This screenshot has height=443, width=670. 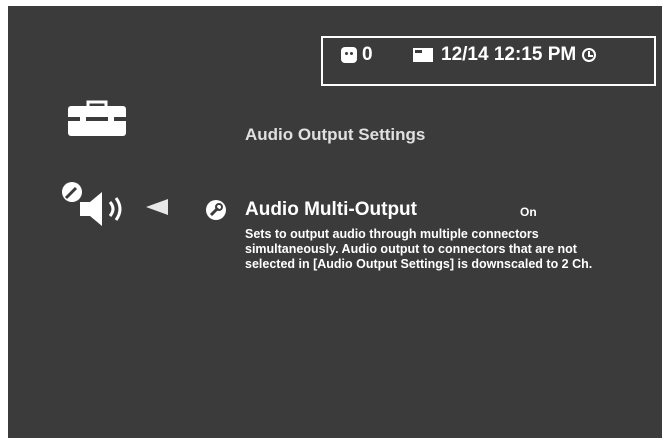 I want to click on speaker-wrench-icon, so click(x=95, y=207).